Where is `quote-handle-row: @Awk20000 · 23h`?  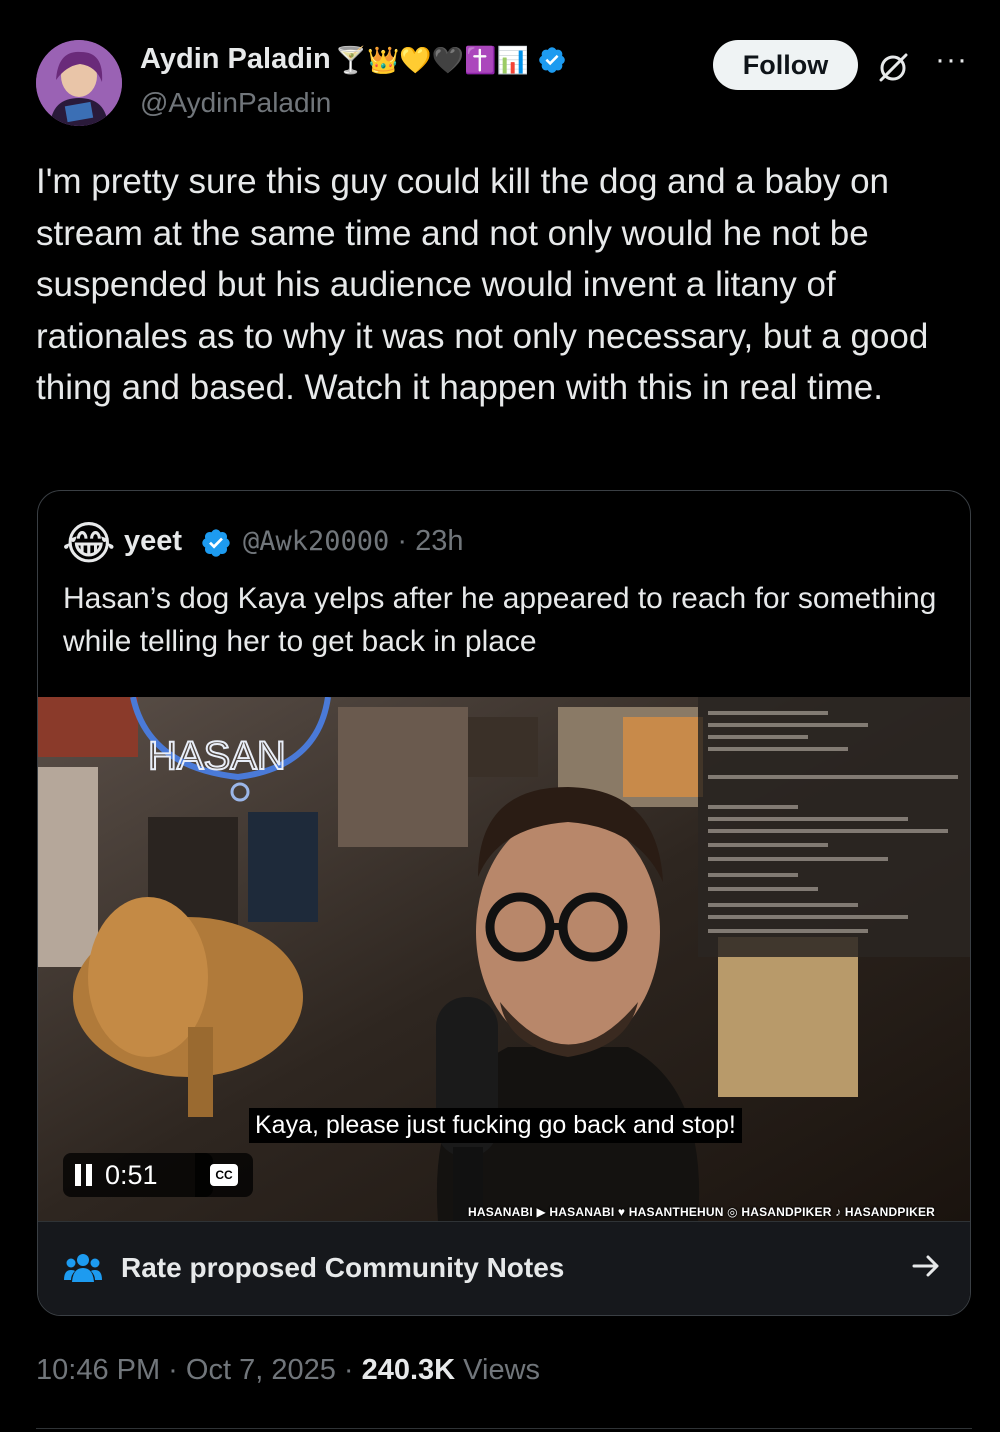
quote-handle-row: @Awk20000 · 23h is located at coordinates (353, 541).